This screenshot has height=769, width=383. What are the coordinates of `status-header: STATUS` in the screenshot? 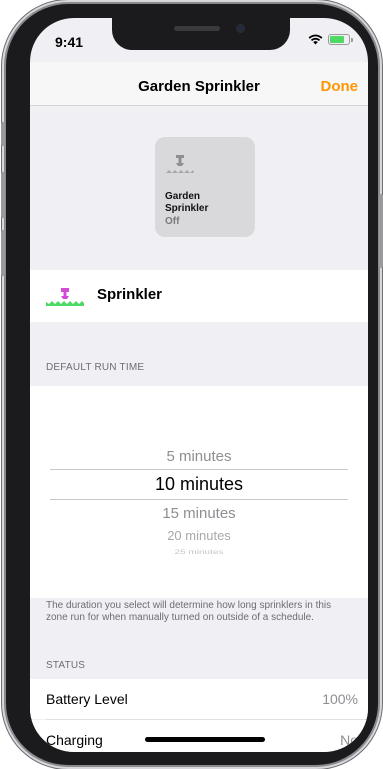 It's located at (66, 665).